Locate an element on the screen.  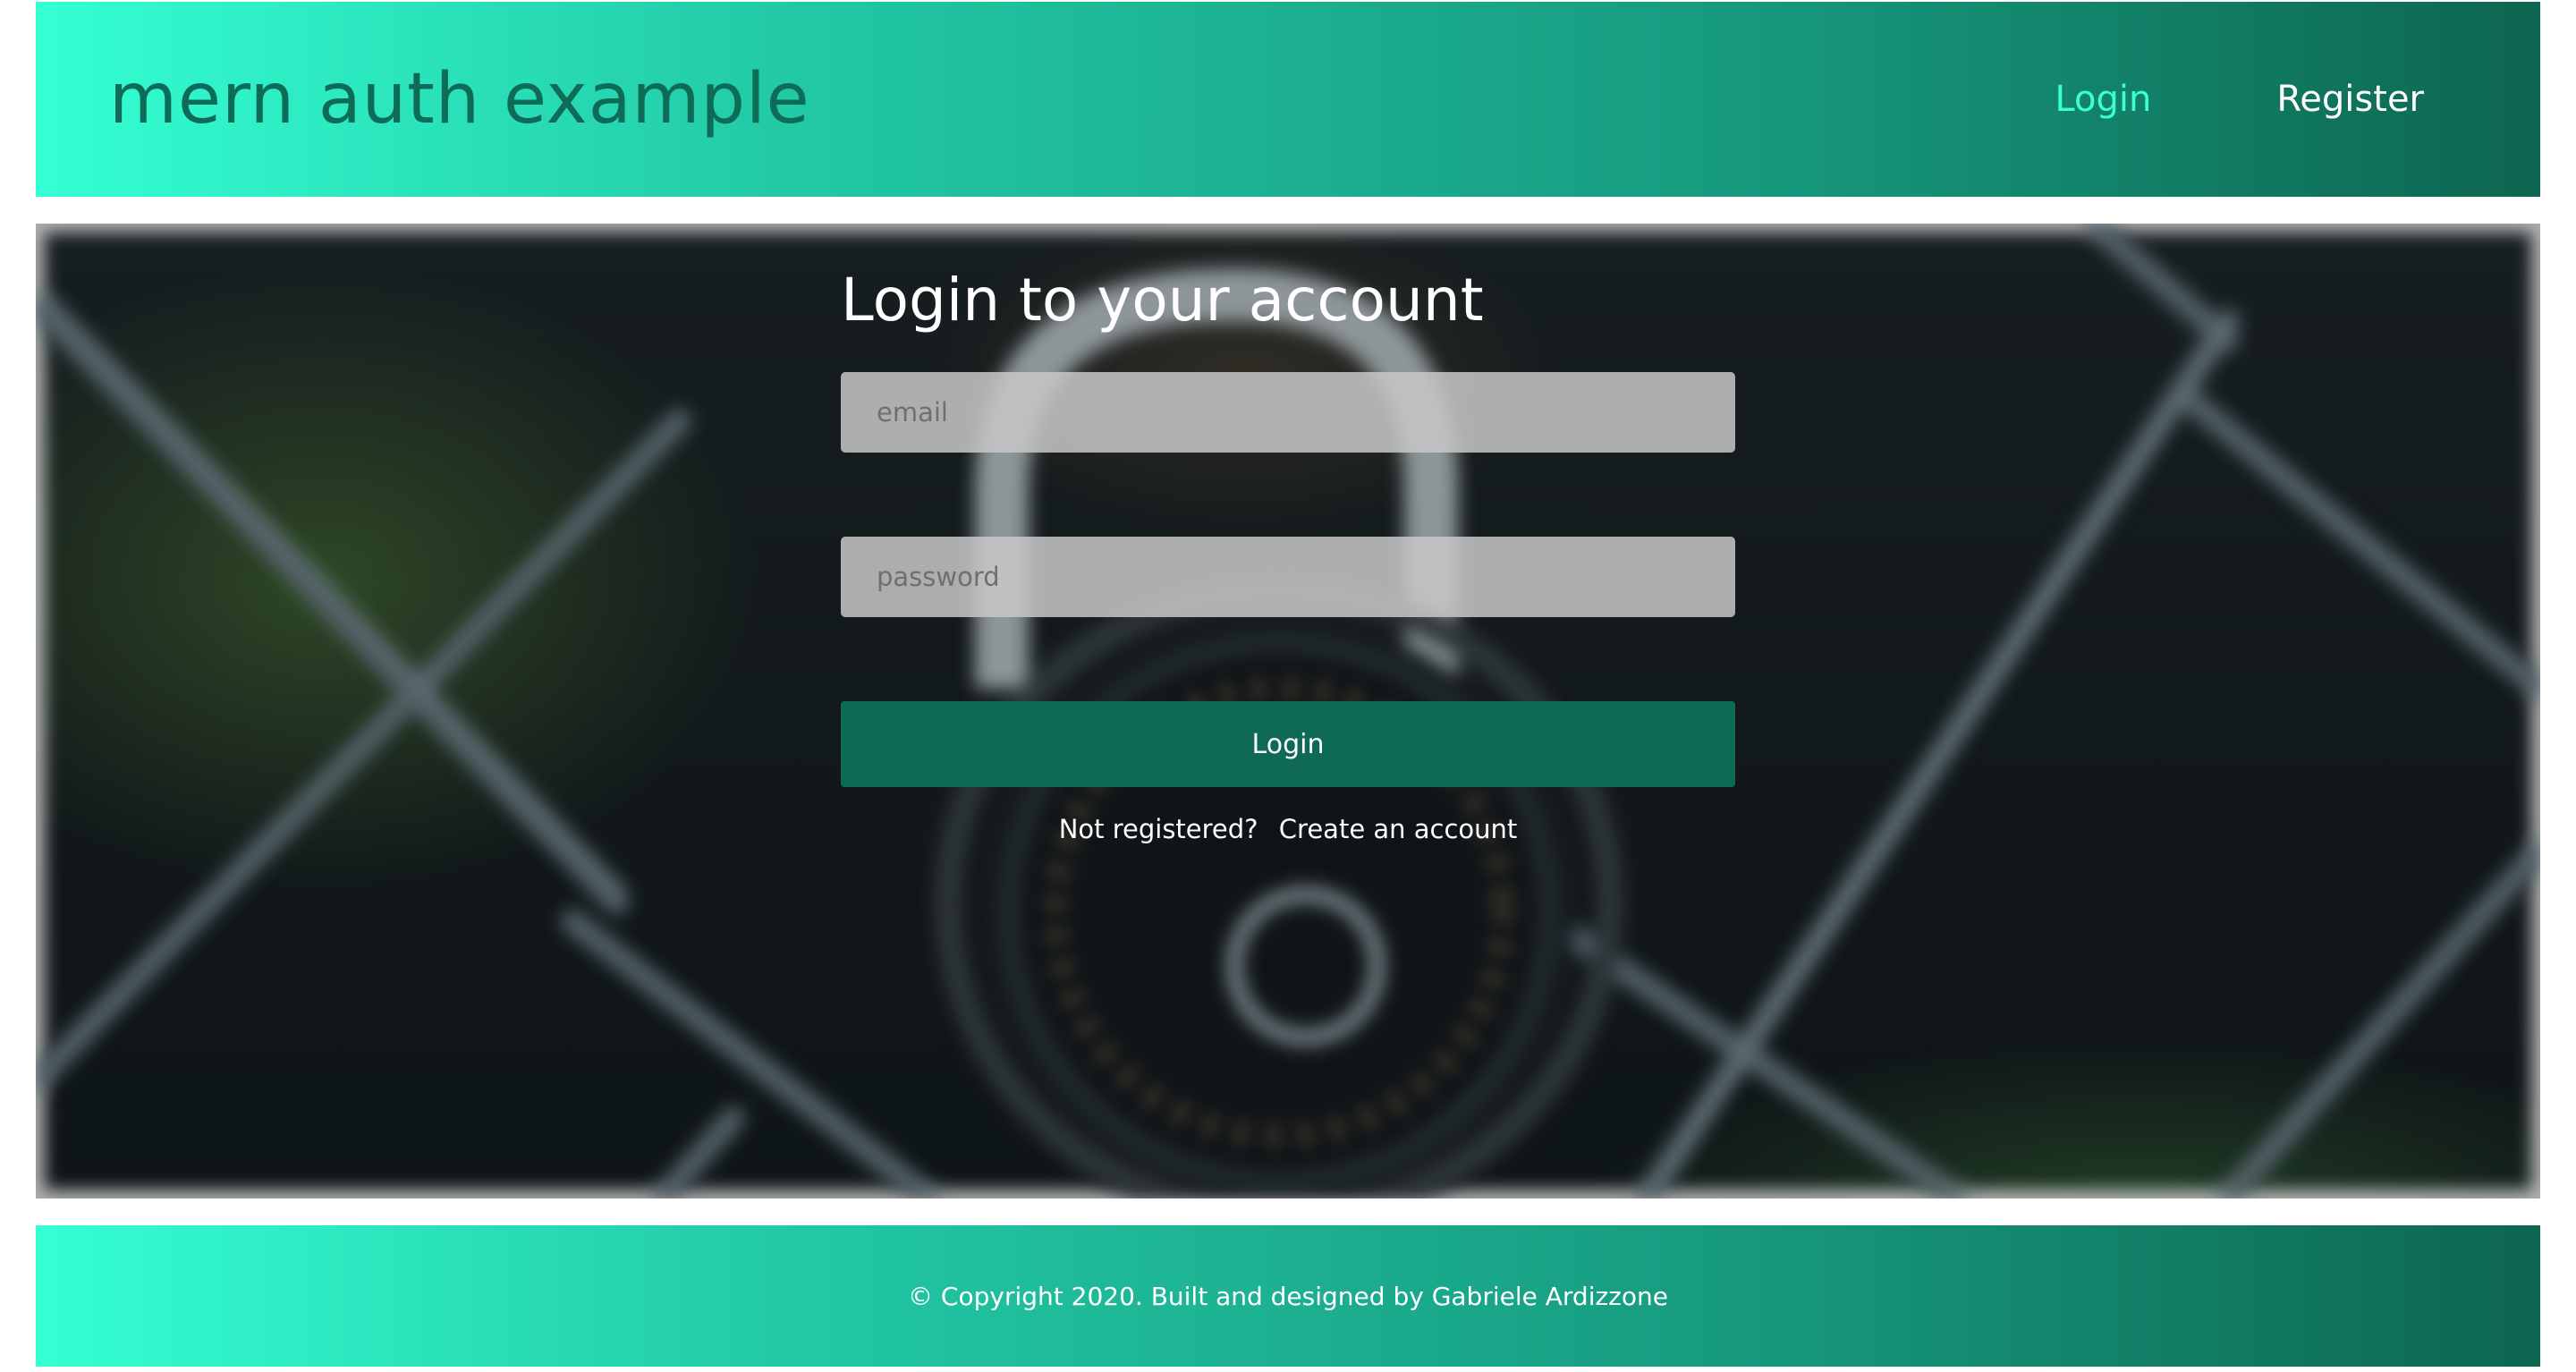
brand-logo: mern auth example is located at coordinates (459, 99).